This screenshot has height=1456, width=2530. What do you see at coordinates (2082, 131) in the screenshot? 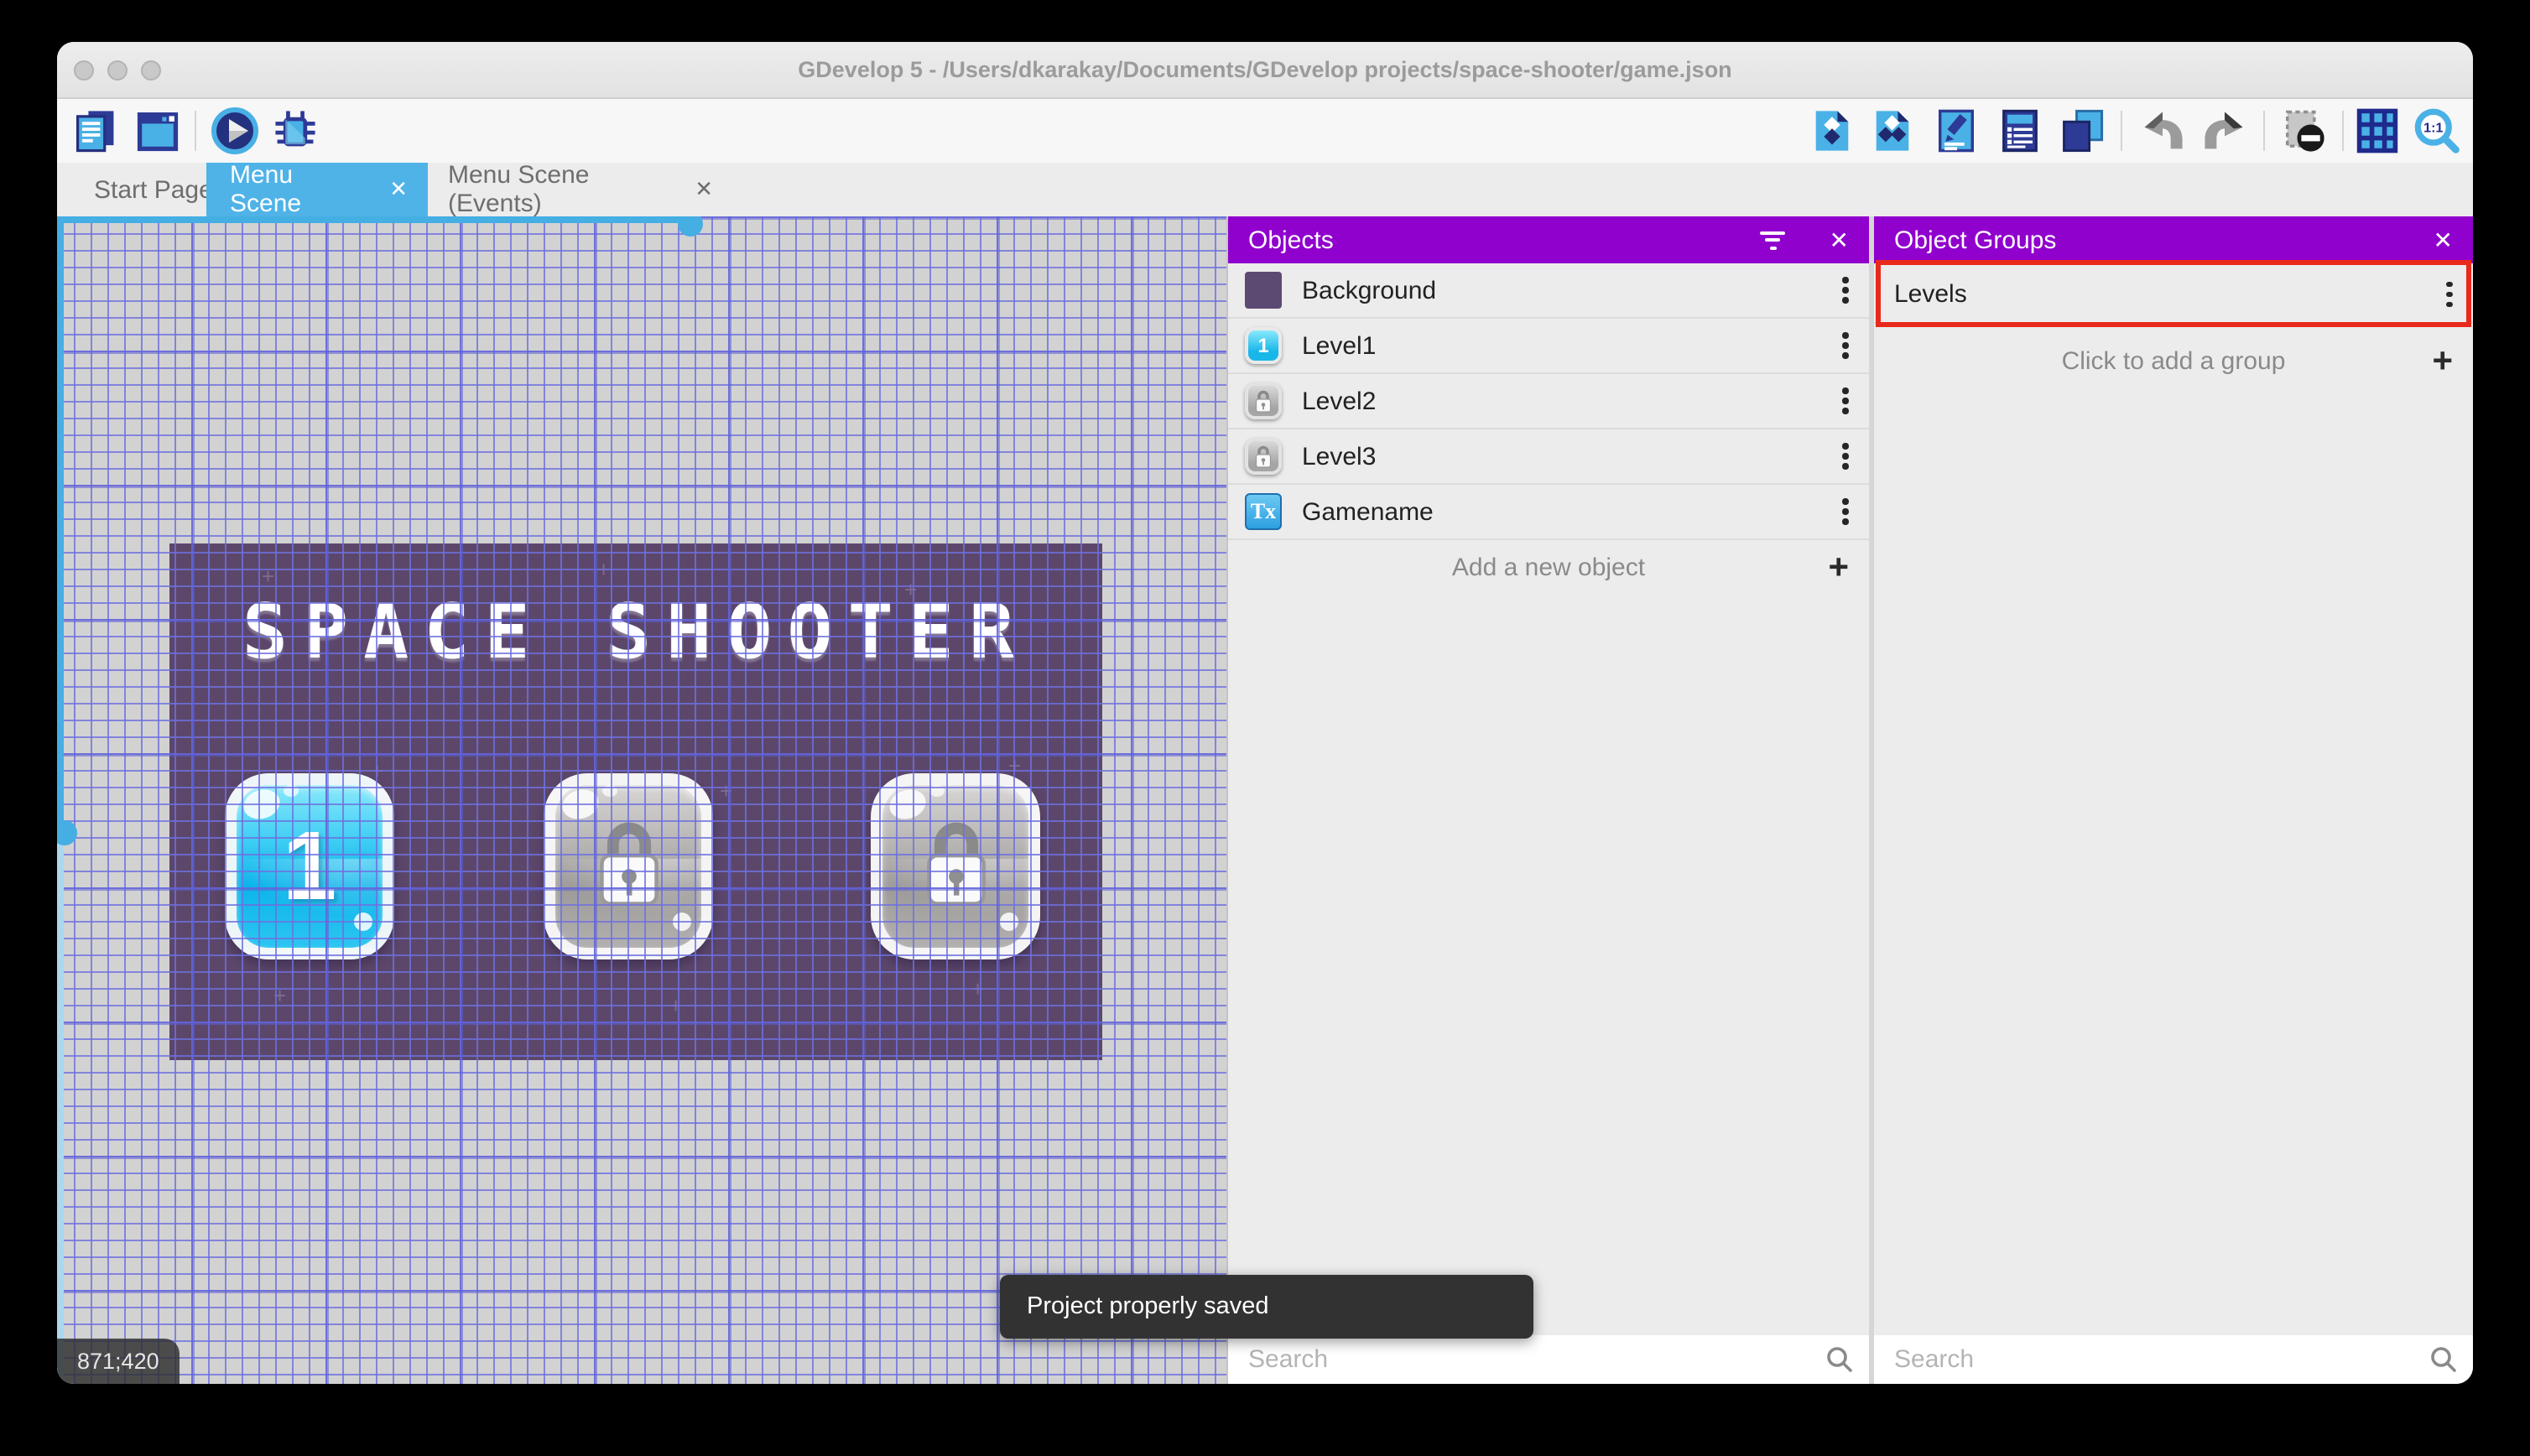
I see `layers-icon` at bounding box center [2082, 131].